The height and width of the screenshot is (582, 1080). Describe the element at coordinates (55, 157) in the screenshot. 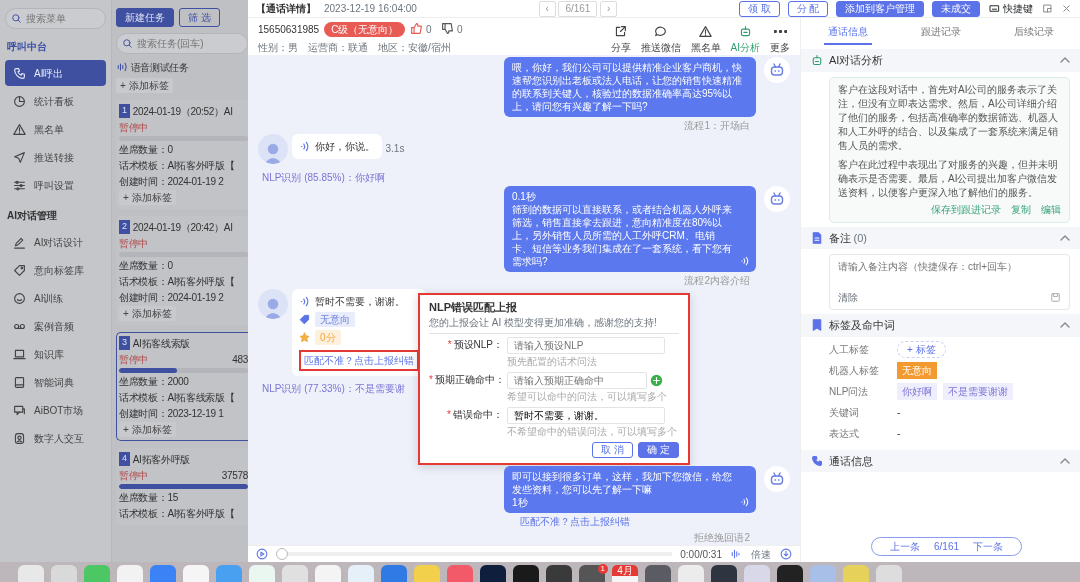

I see `nav-item: 推送转接` at that location.